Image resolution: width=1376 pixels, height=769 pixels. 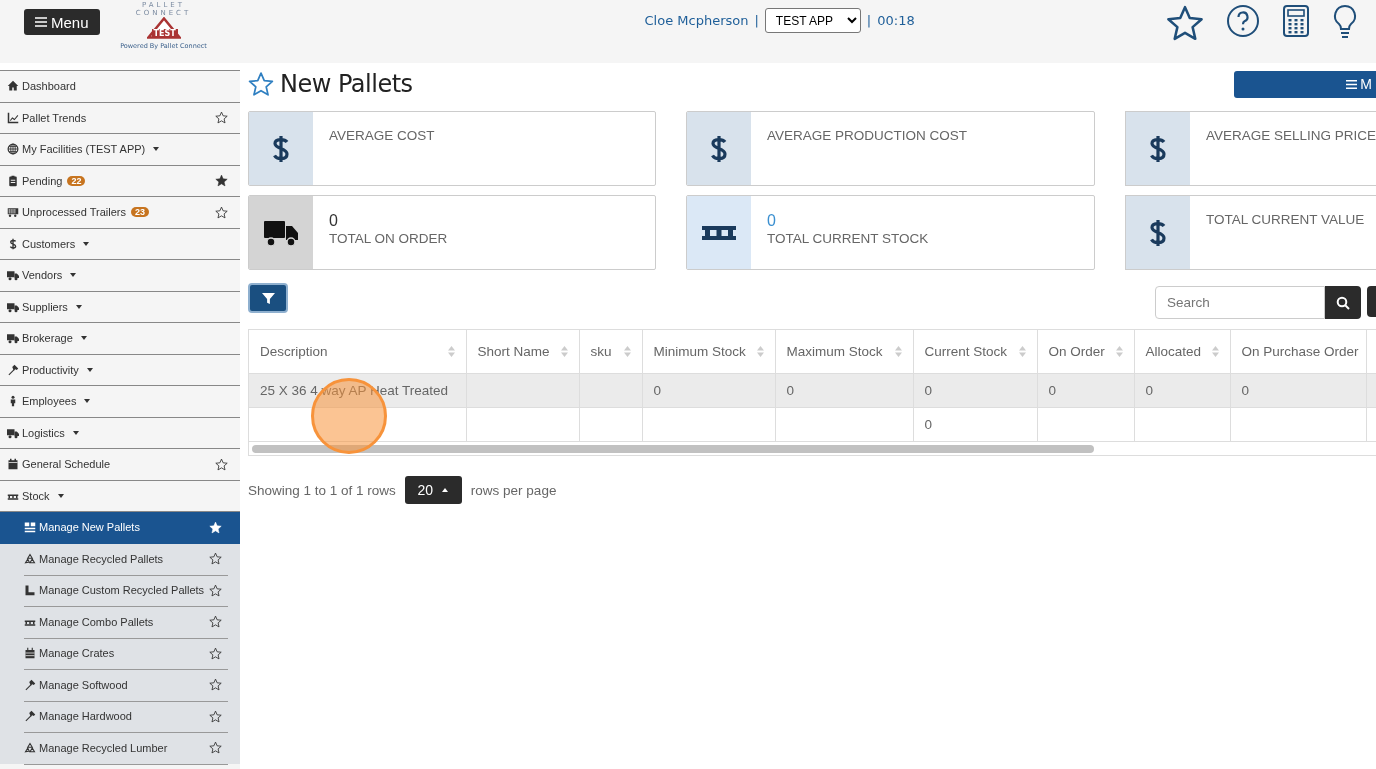 What do you see at coordinates (844, 352) in the screenshot?
I see `column-header: Maximum Stock` at bounding box center [844, 352].